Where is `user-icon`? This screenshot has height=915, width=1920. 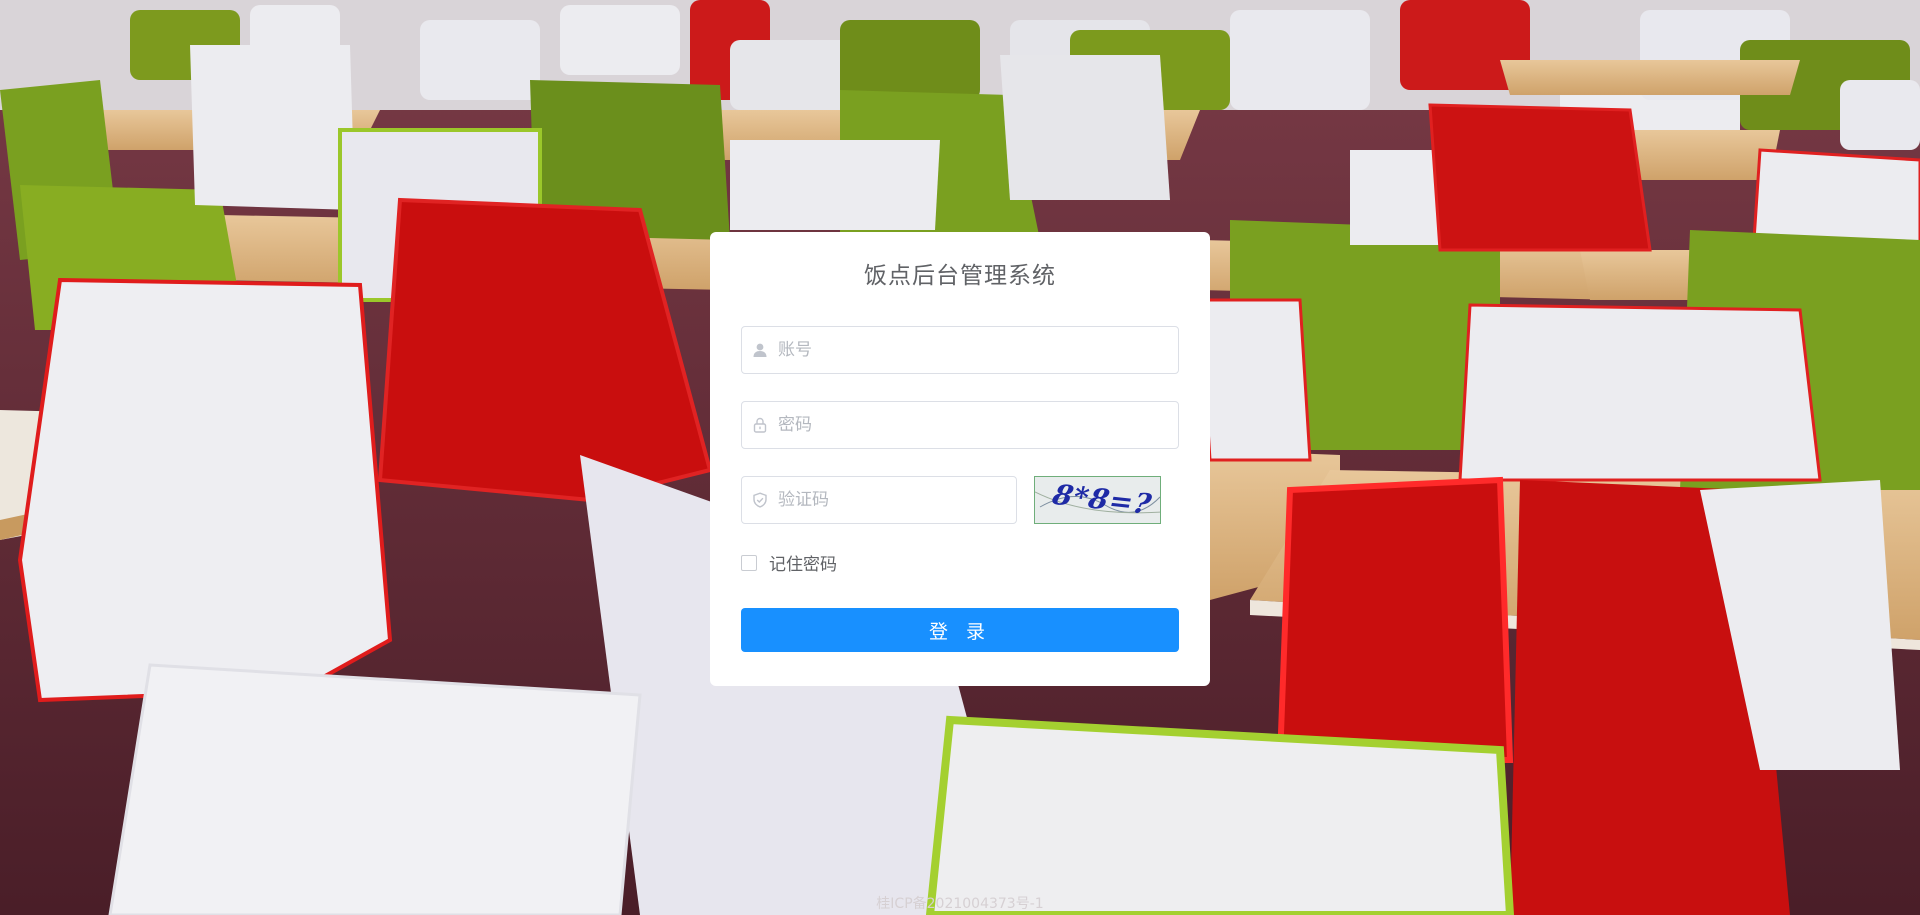
user-icon is located at coordinates (760, 350).